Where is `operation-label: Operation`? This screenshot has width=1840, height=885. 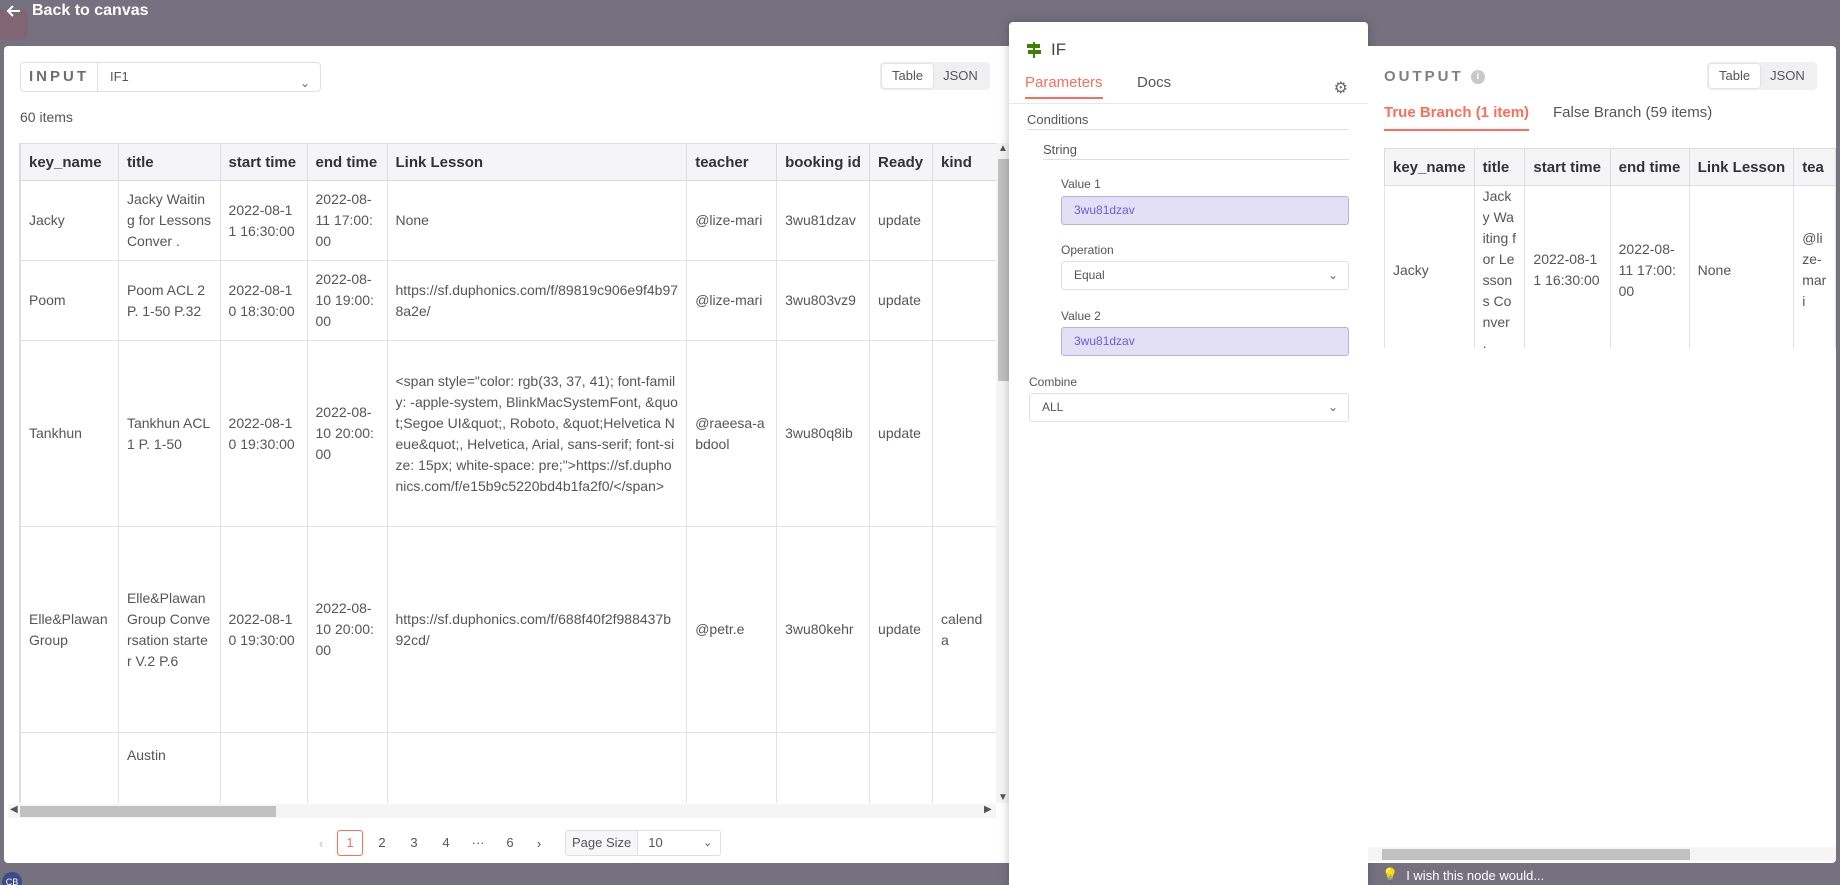
operation-label: Operation is located at coordinates (1087, 250).